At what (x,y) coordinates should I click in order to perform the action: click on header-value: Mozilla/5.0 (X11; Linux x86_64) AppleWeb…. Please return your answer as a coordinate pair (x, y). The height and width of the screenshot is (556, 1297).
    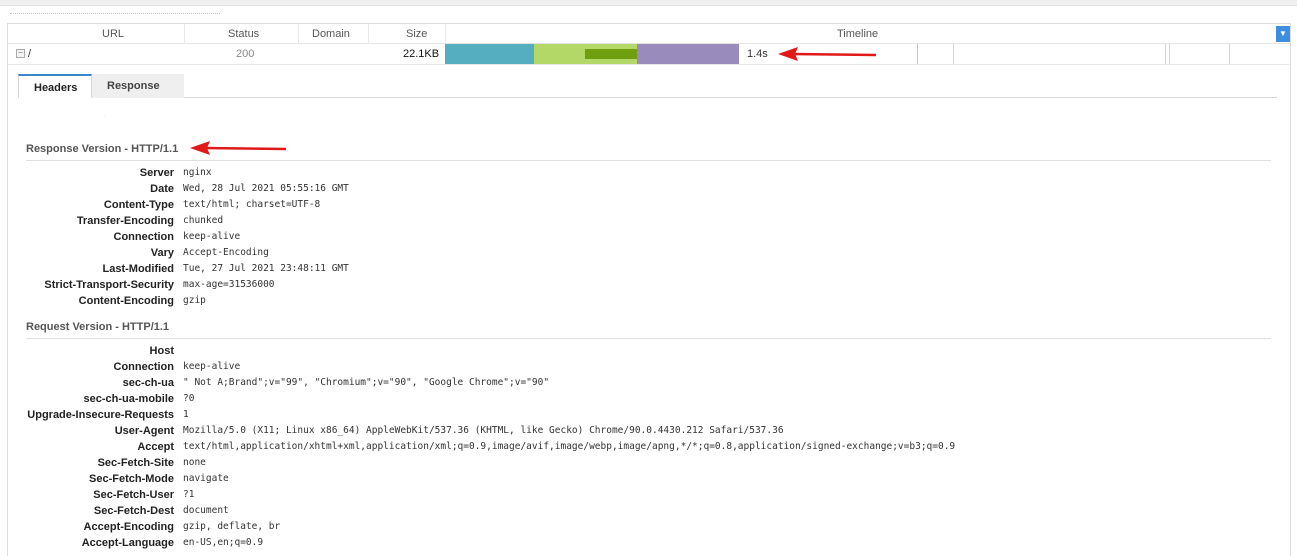
    Looking at the image, I should click on (483, 430).